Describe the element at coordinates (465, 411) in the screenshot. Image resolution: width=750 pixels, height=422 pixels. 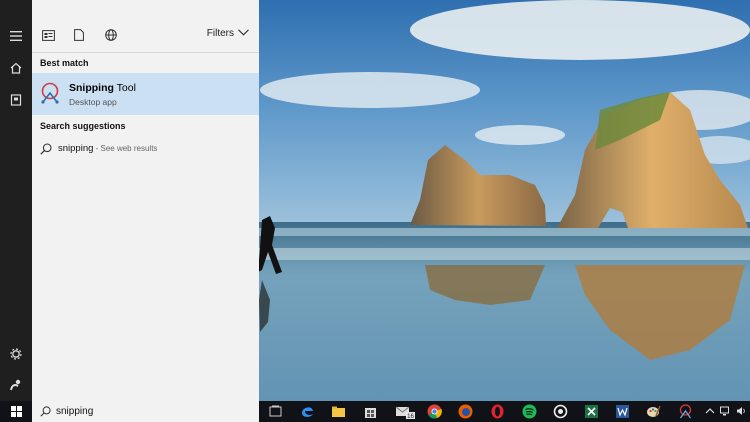
I see `firefox-icon` at that location.